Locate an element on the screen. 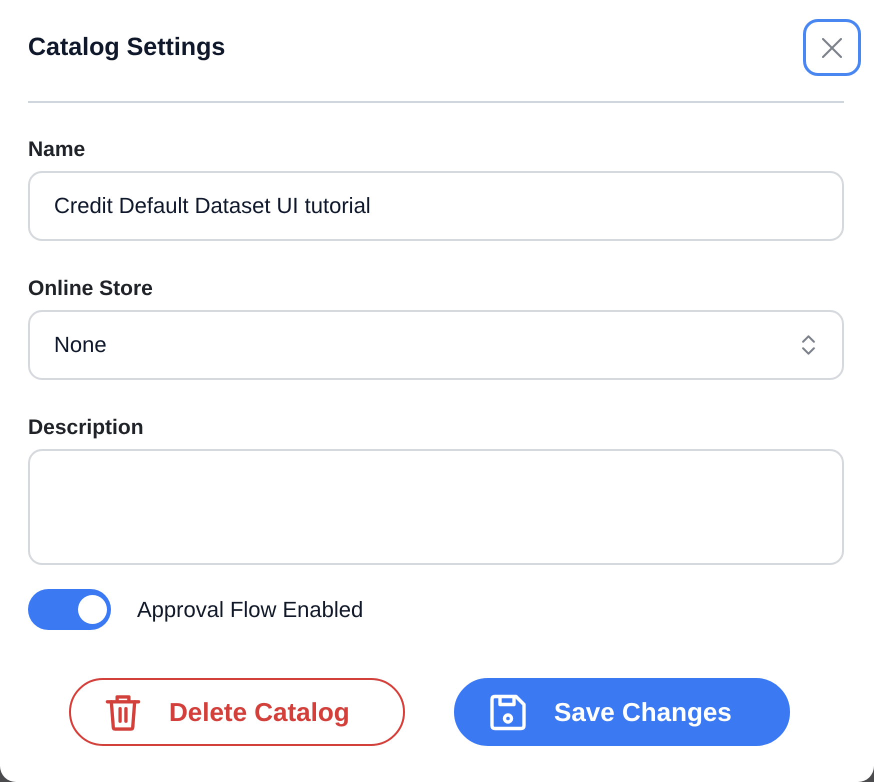 Image resolution: width=874 pixels, height=782 pixels. close-button is located at coordinates (832, 47).